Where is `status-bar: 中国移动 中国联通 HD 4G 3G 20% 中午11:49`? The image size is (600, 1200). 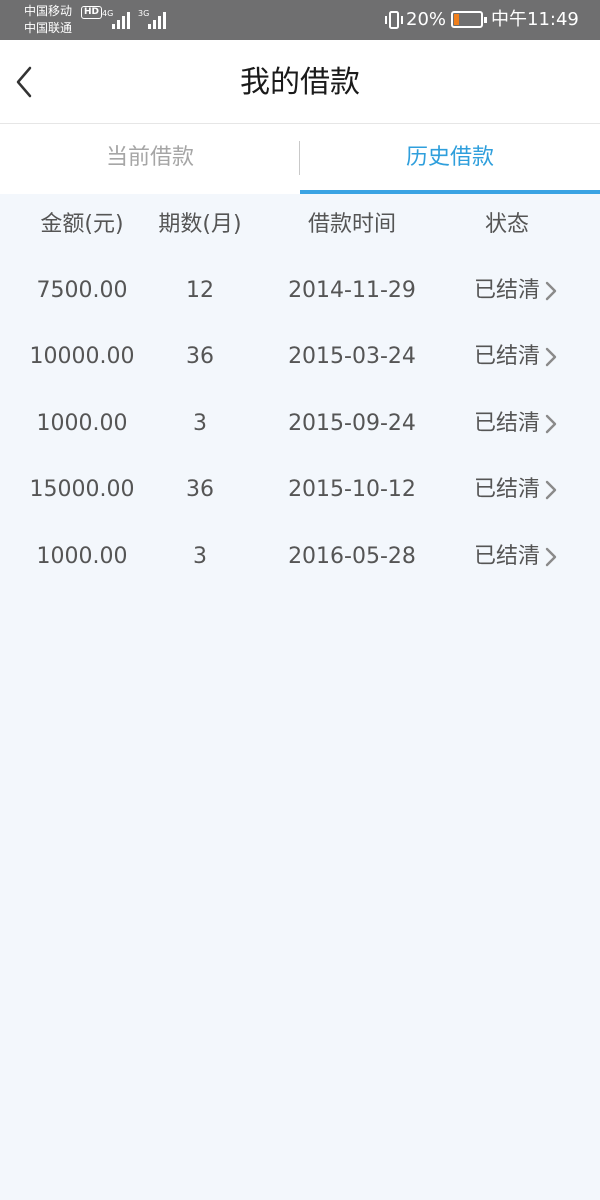 status-bar: 中国移动 中国联通 HD 4G 3G 20% 中午11:49 is located at coordinates (300, 20).